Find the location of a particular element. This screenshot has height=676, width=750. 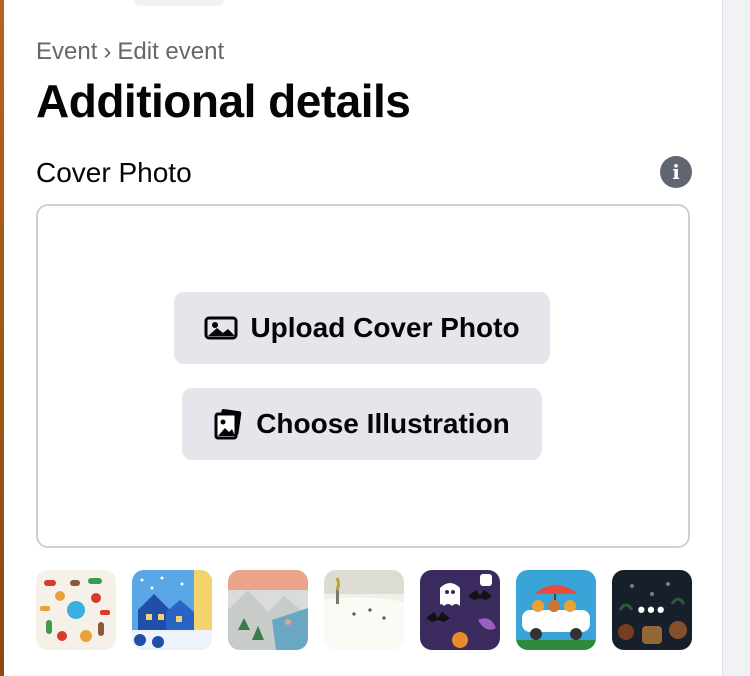

thumbnail-mountain-landscape is located at coordinates (268, 610).